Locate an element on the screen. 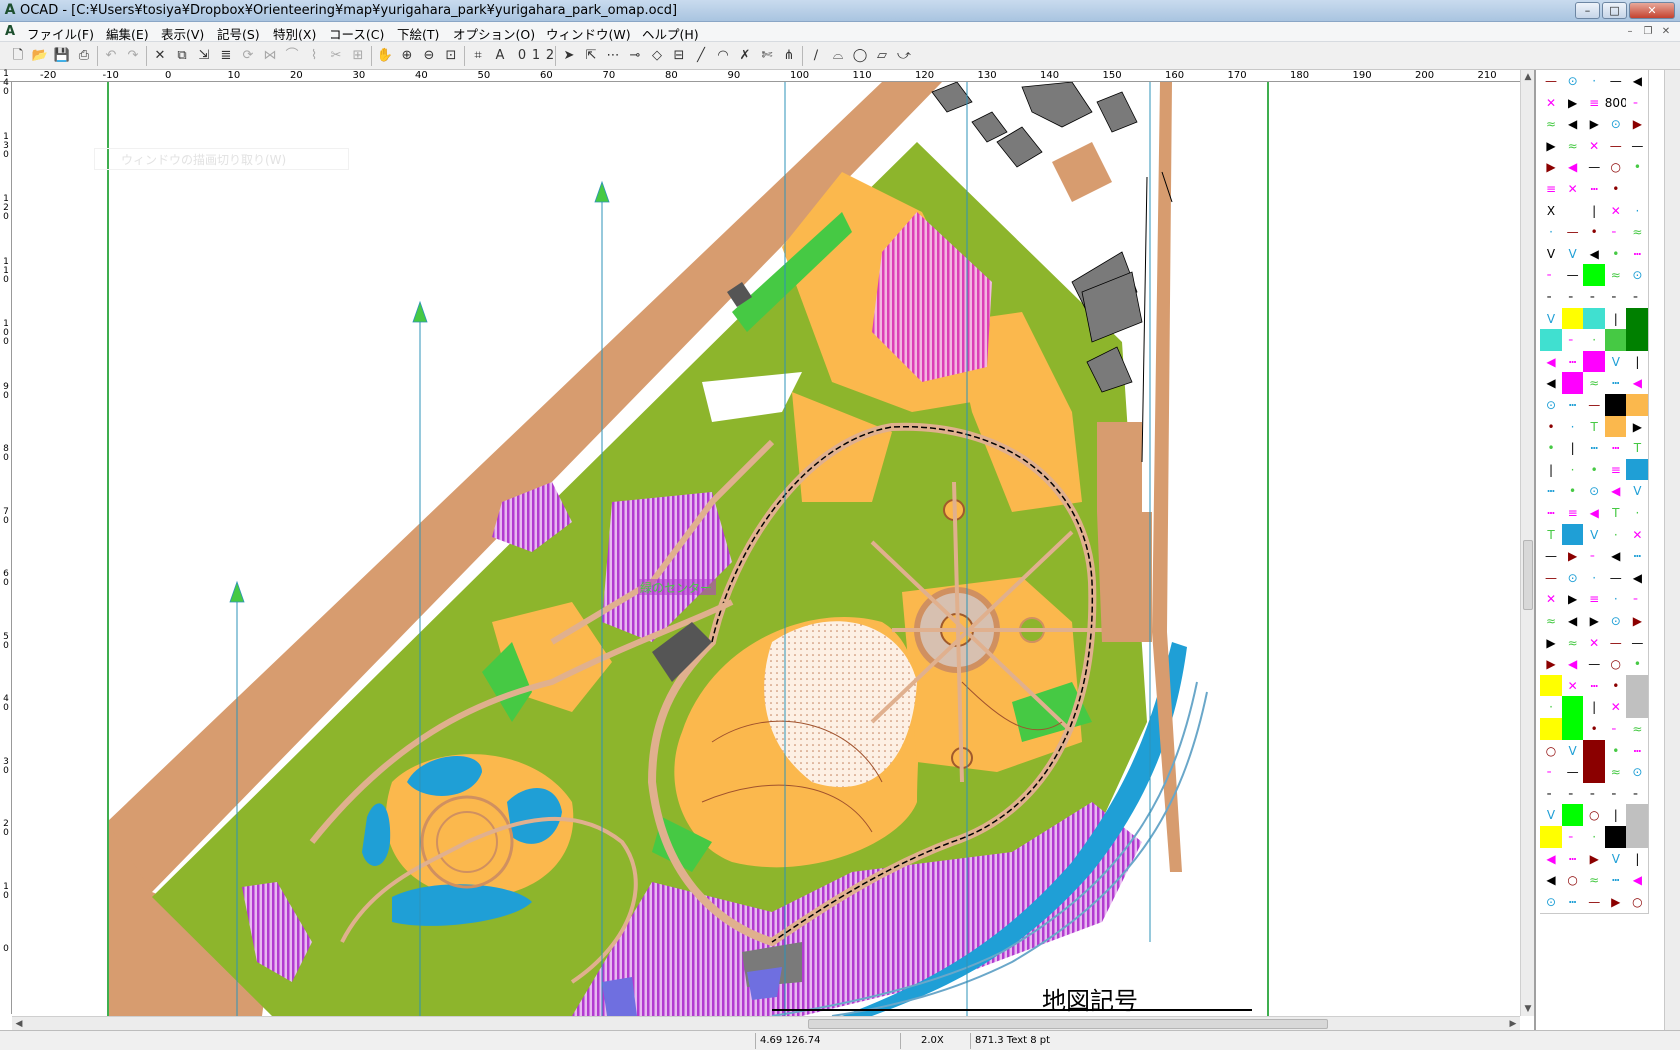 This screenshot has height=1050, width=1680. symbol-button: X is located at coordinates (1551, 211).